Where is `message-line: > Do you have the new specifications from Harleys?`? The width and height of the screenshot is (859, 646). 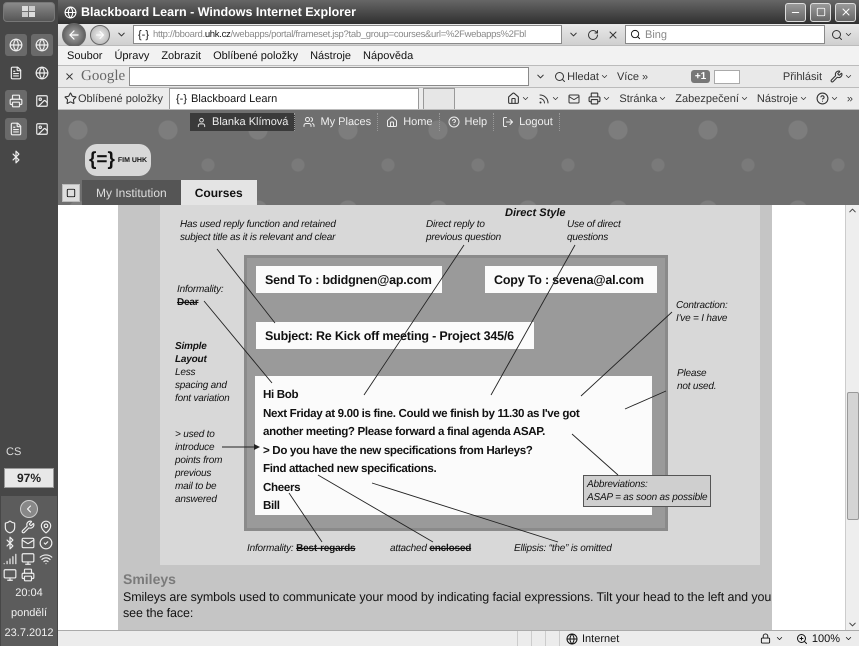 message-line: > Do you have the new specifications from Harleys? is located at coordinates (398, 450).